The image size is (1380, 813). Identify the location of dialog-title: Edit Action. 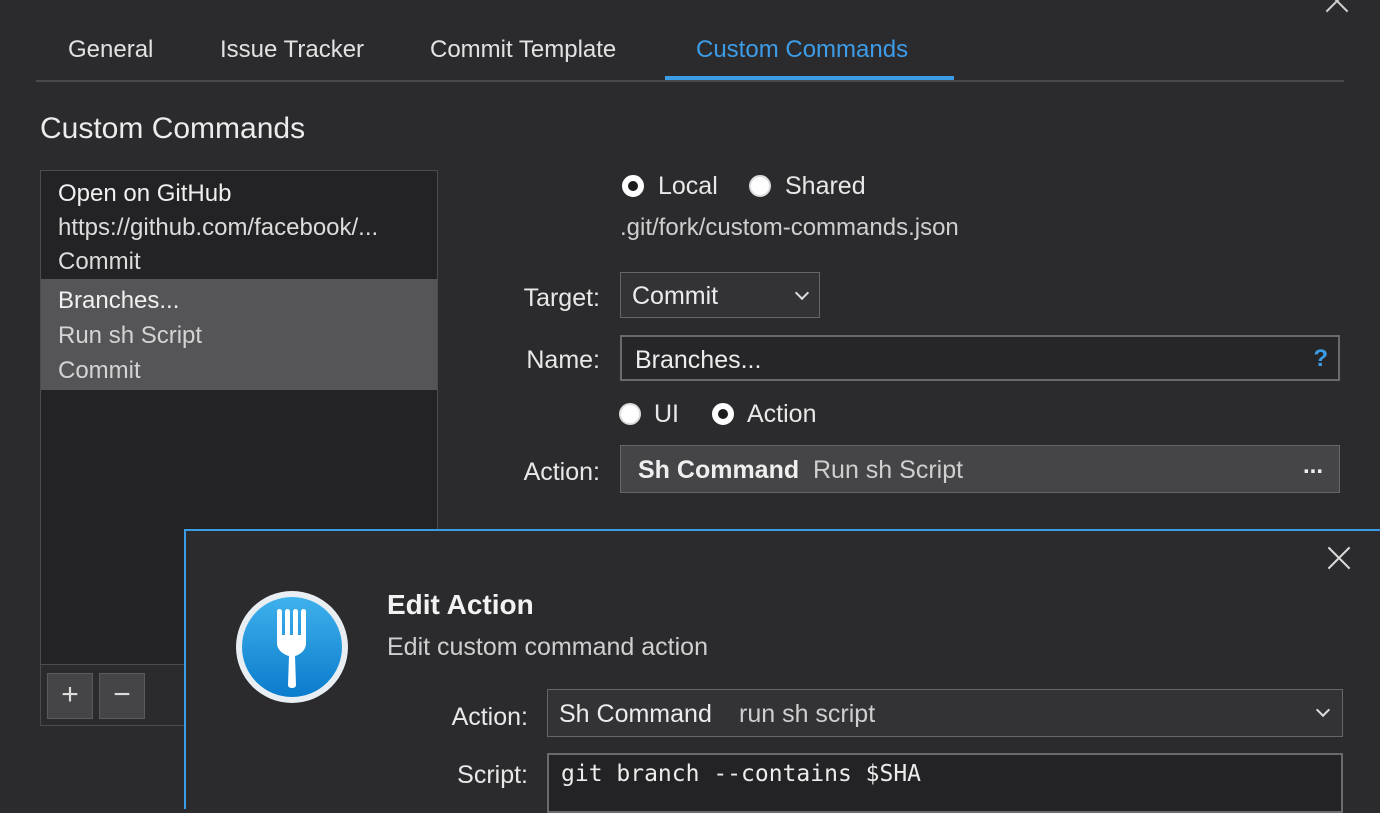
(460, 604).